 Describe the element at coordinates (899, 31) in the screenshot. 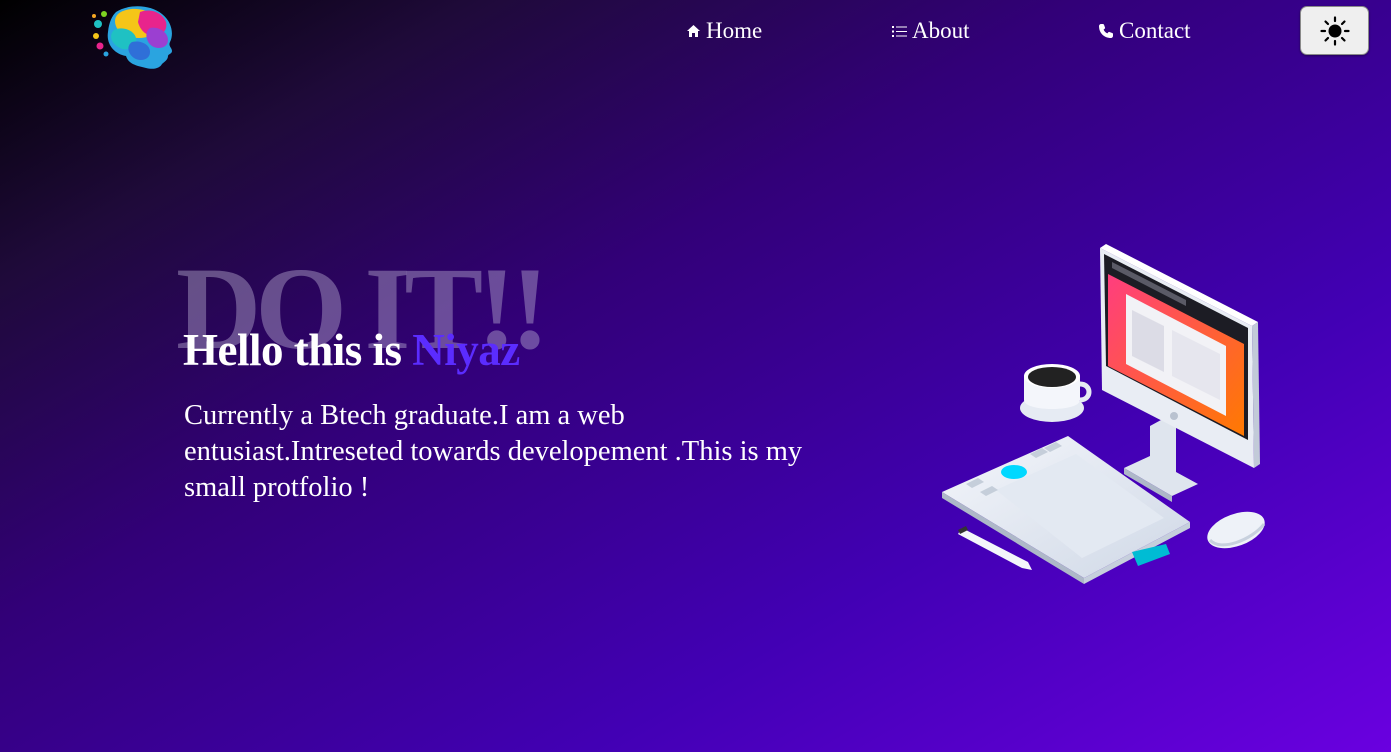

I see `list-icon` at that location.